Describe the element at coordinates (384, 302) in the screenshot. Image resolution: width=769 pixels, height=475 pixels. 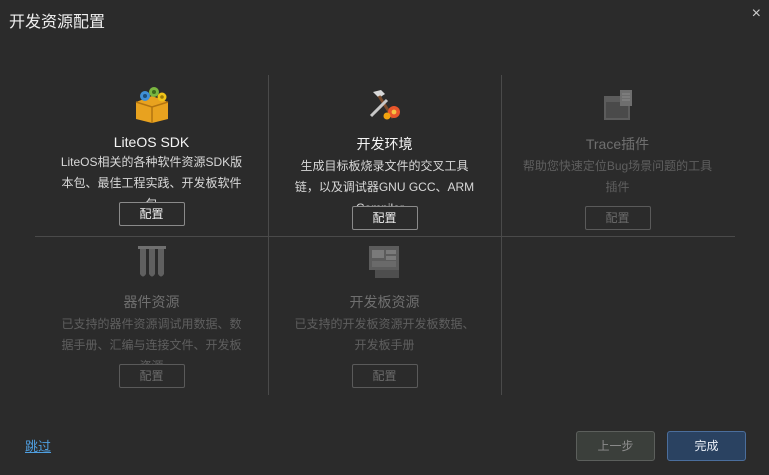
I see `card-title: 开发板资源` at that location.